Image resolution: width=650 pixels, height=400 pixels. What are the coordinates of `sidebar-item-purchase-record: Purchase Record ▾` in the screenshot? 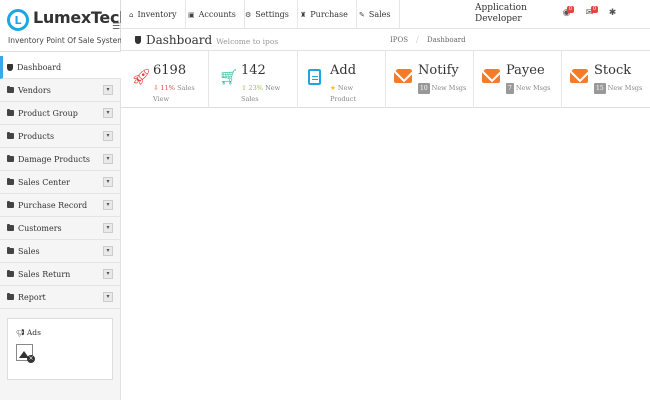 It's located at (60, 205).